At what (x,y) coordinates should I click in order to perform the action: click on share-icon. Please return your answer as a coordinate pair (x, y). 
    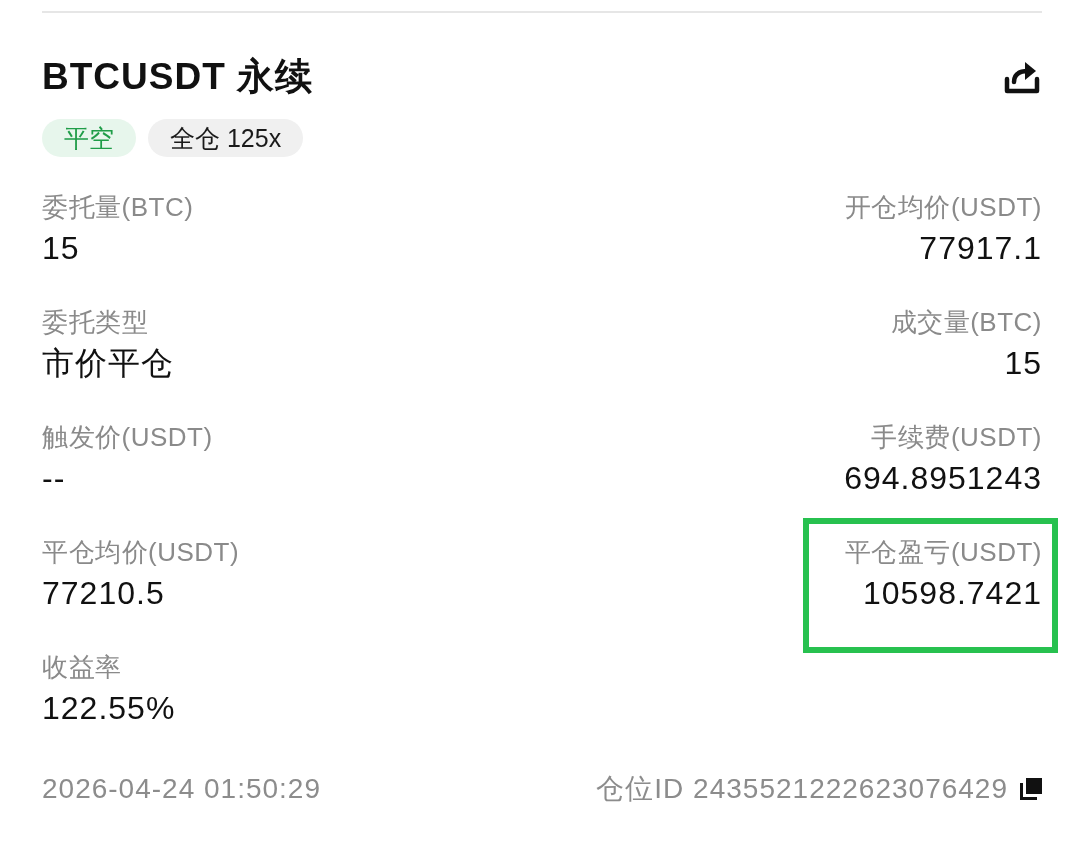
    Looking at the image, I should click on (1022, 77).